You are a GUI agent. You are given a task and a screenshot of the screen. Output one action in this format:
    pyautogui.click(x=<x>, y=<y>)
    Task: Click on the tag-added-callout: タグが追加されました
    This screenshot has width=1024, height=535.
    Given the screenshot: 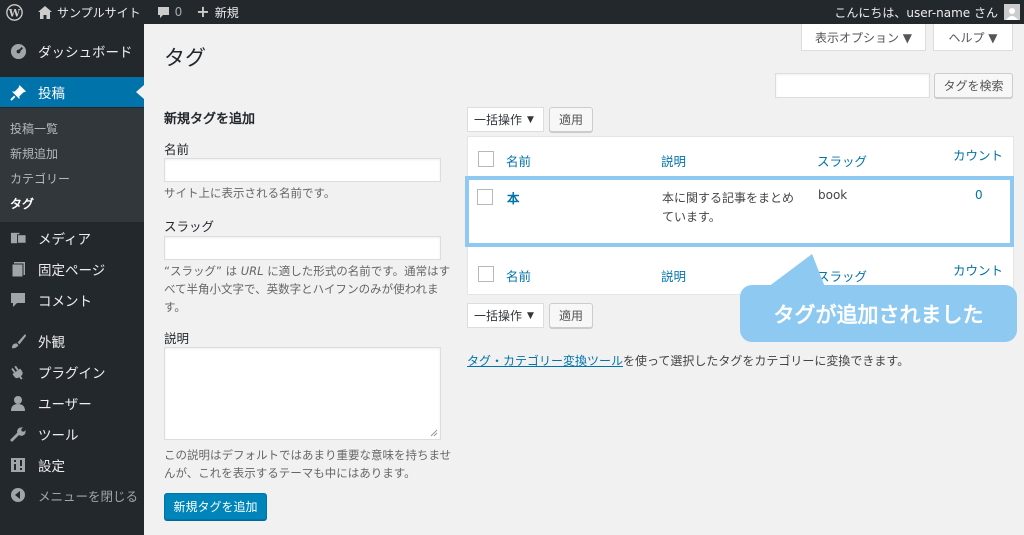 What is the action you would take?
    pyautogui.click(x=878, y=313)
    